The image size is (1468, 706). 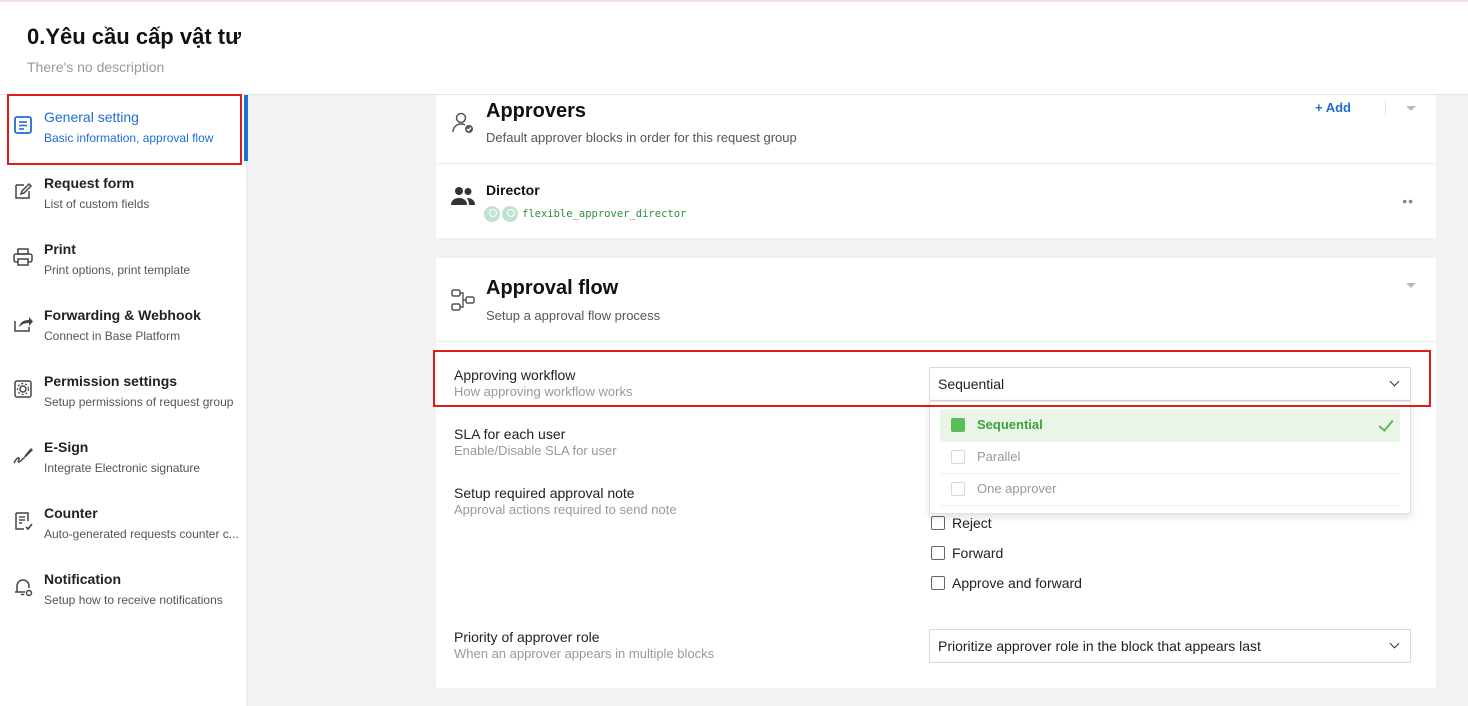 I want to click on sla-label: SLA for each user, so click(x=510, y=434).